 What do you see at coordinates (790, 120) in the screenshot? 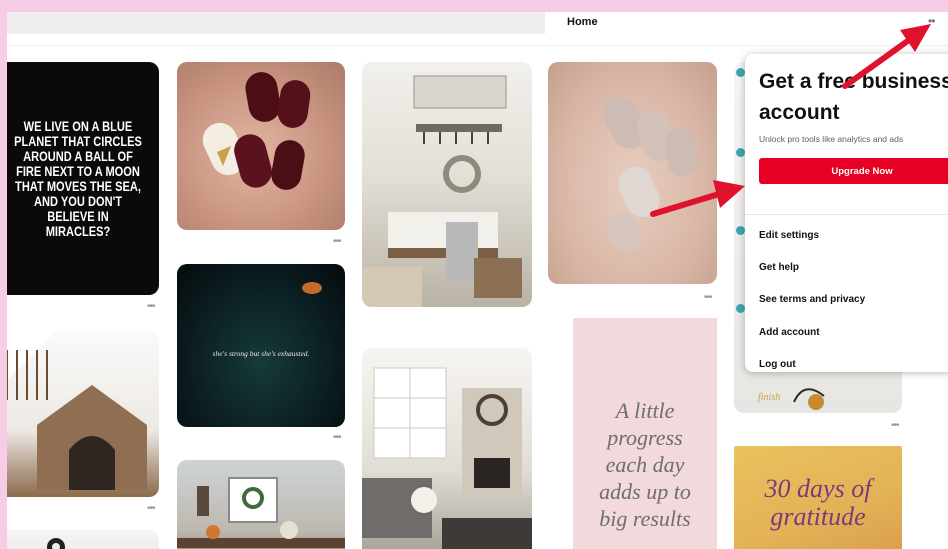
I see `annotation-arrows` at bounding box center [790, 120].